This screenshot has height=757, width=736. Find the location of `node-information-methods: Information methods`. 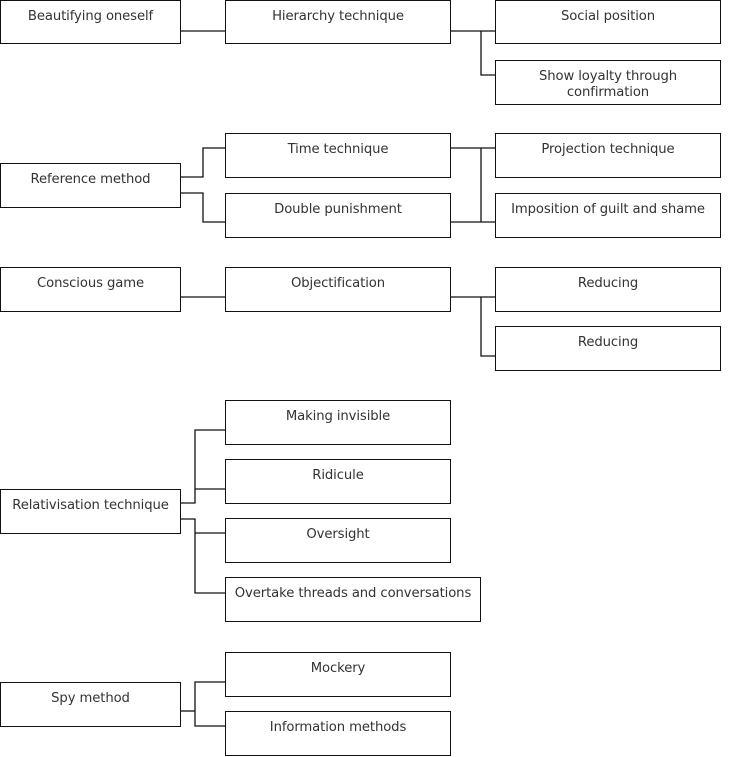

node-information-methods: Information methods is located at coordinates (338, 733).